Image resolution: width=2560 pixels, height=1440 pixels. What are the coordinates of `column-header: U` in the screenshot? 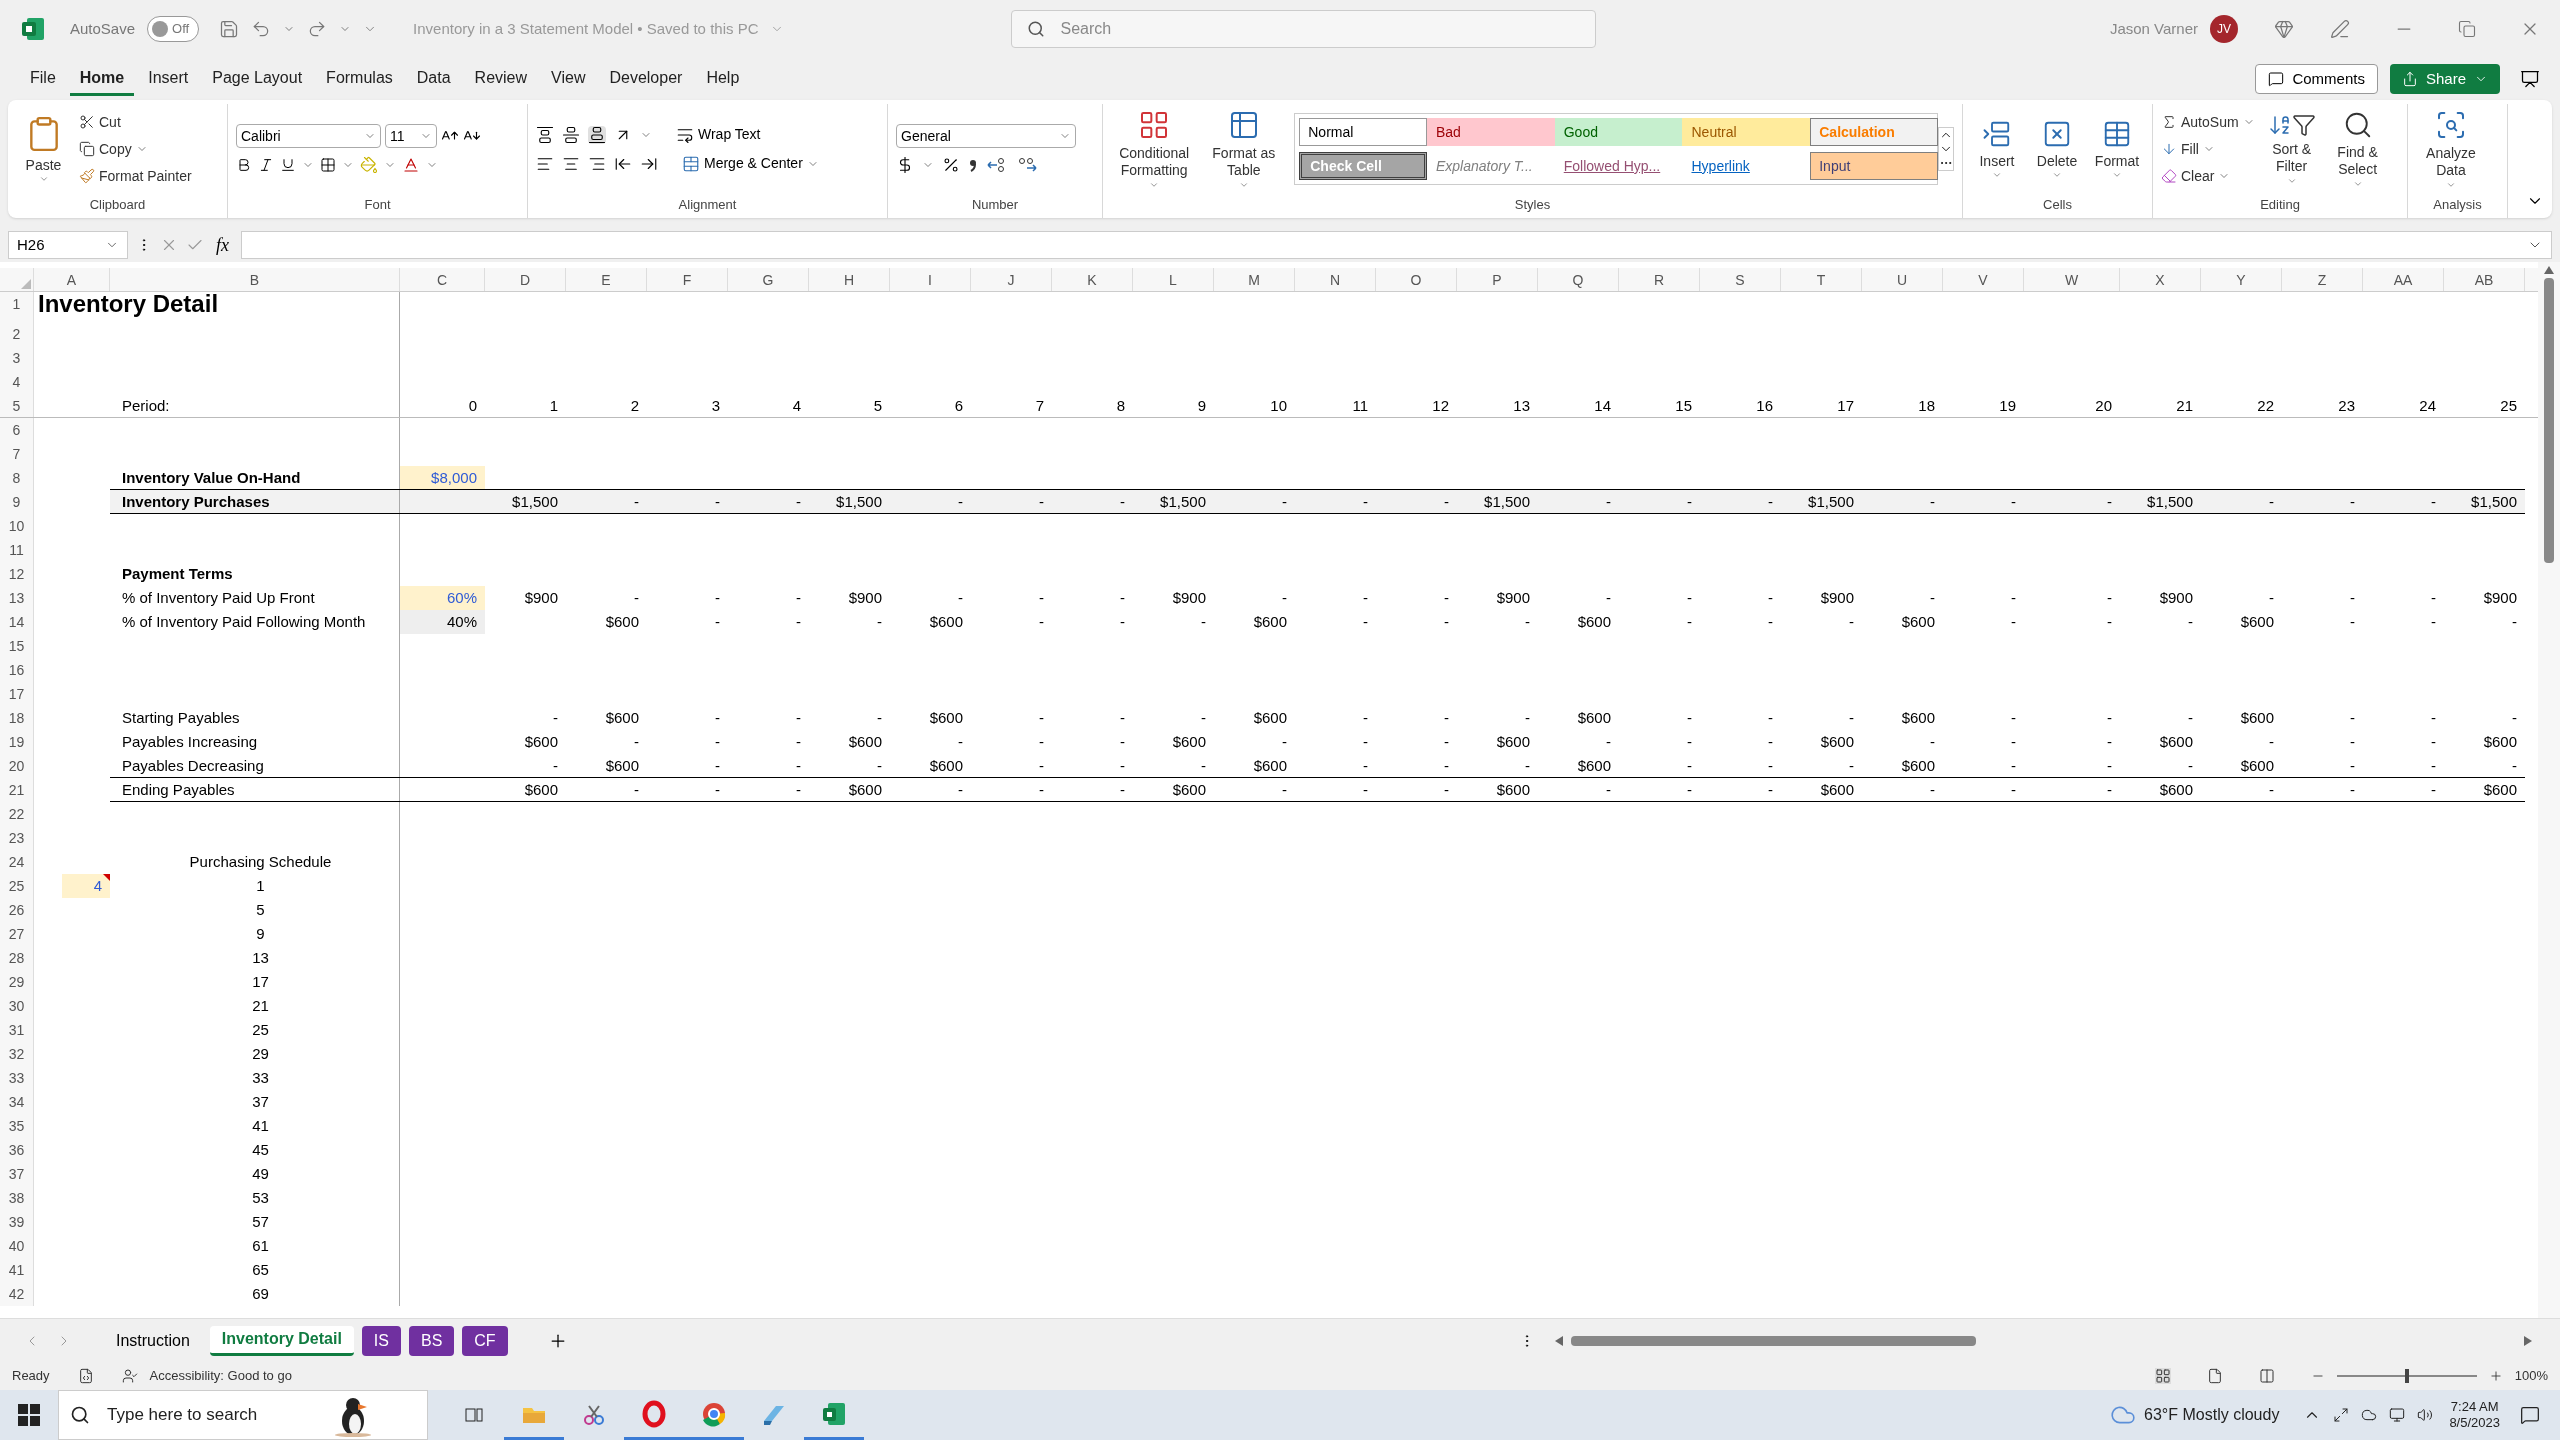 It's located at (1902, 279).